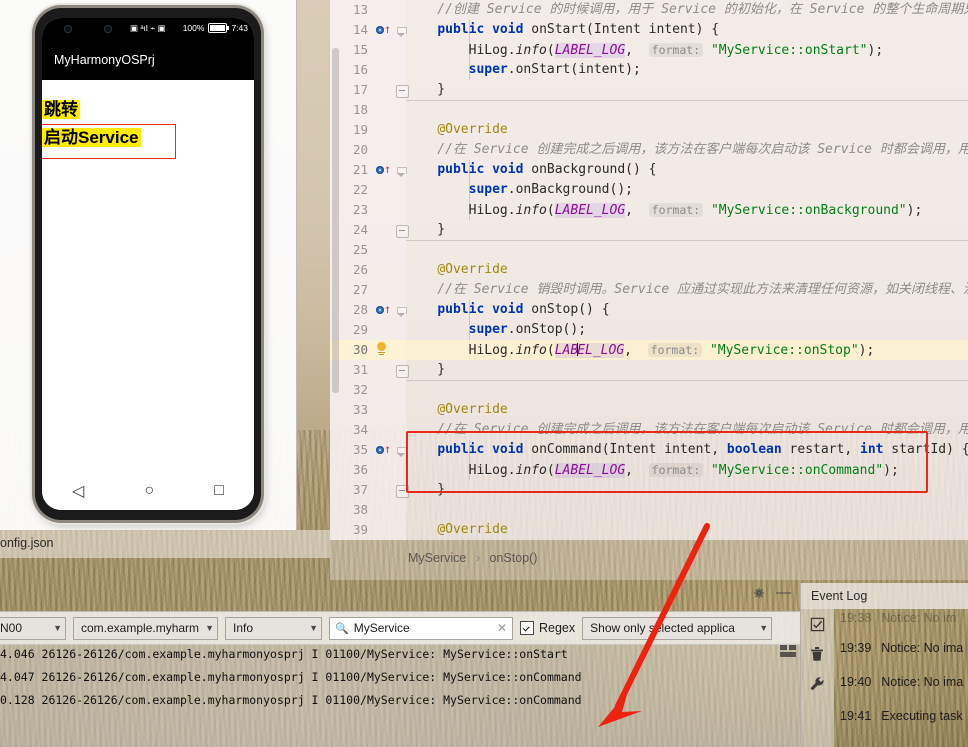 The image size is (968, 747). I want to click on breadcrumb-method: onStop(), so click(513, 558).